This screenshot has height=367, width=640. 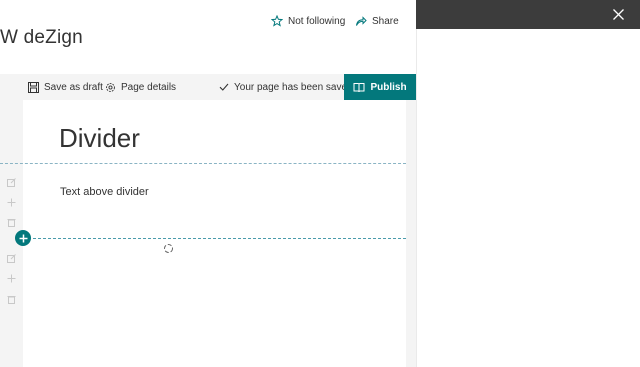 I want to click on divider-web-part, so click(x=214, y=238).